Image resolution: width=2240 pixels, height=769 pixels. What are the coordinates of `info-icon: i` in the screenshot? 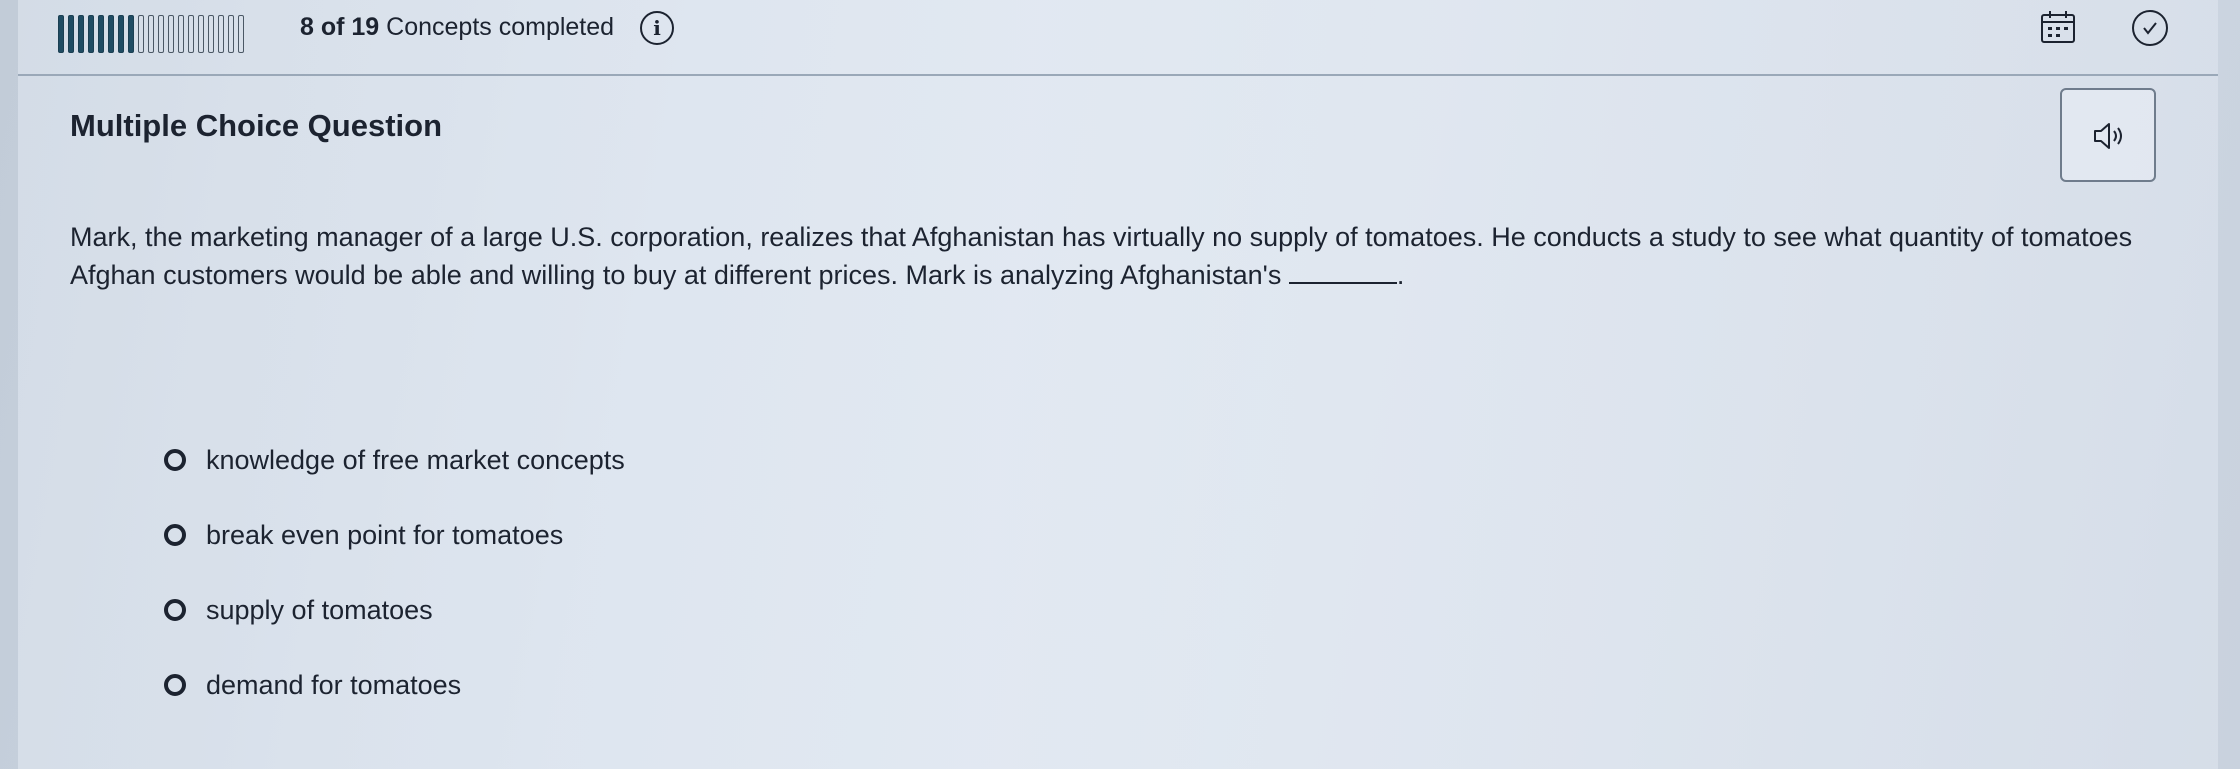 It's located at (657, 28).